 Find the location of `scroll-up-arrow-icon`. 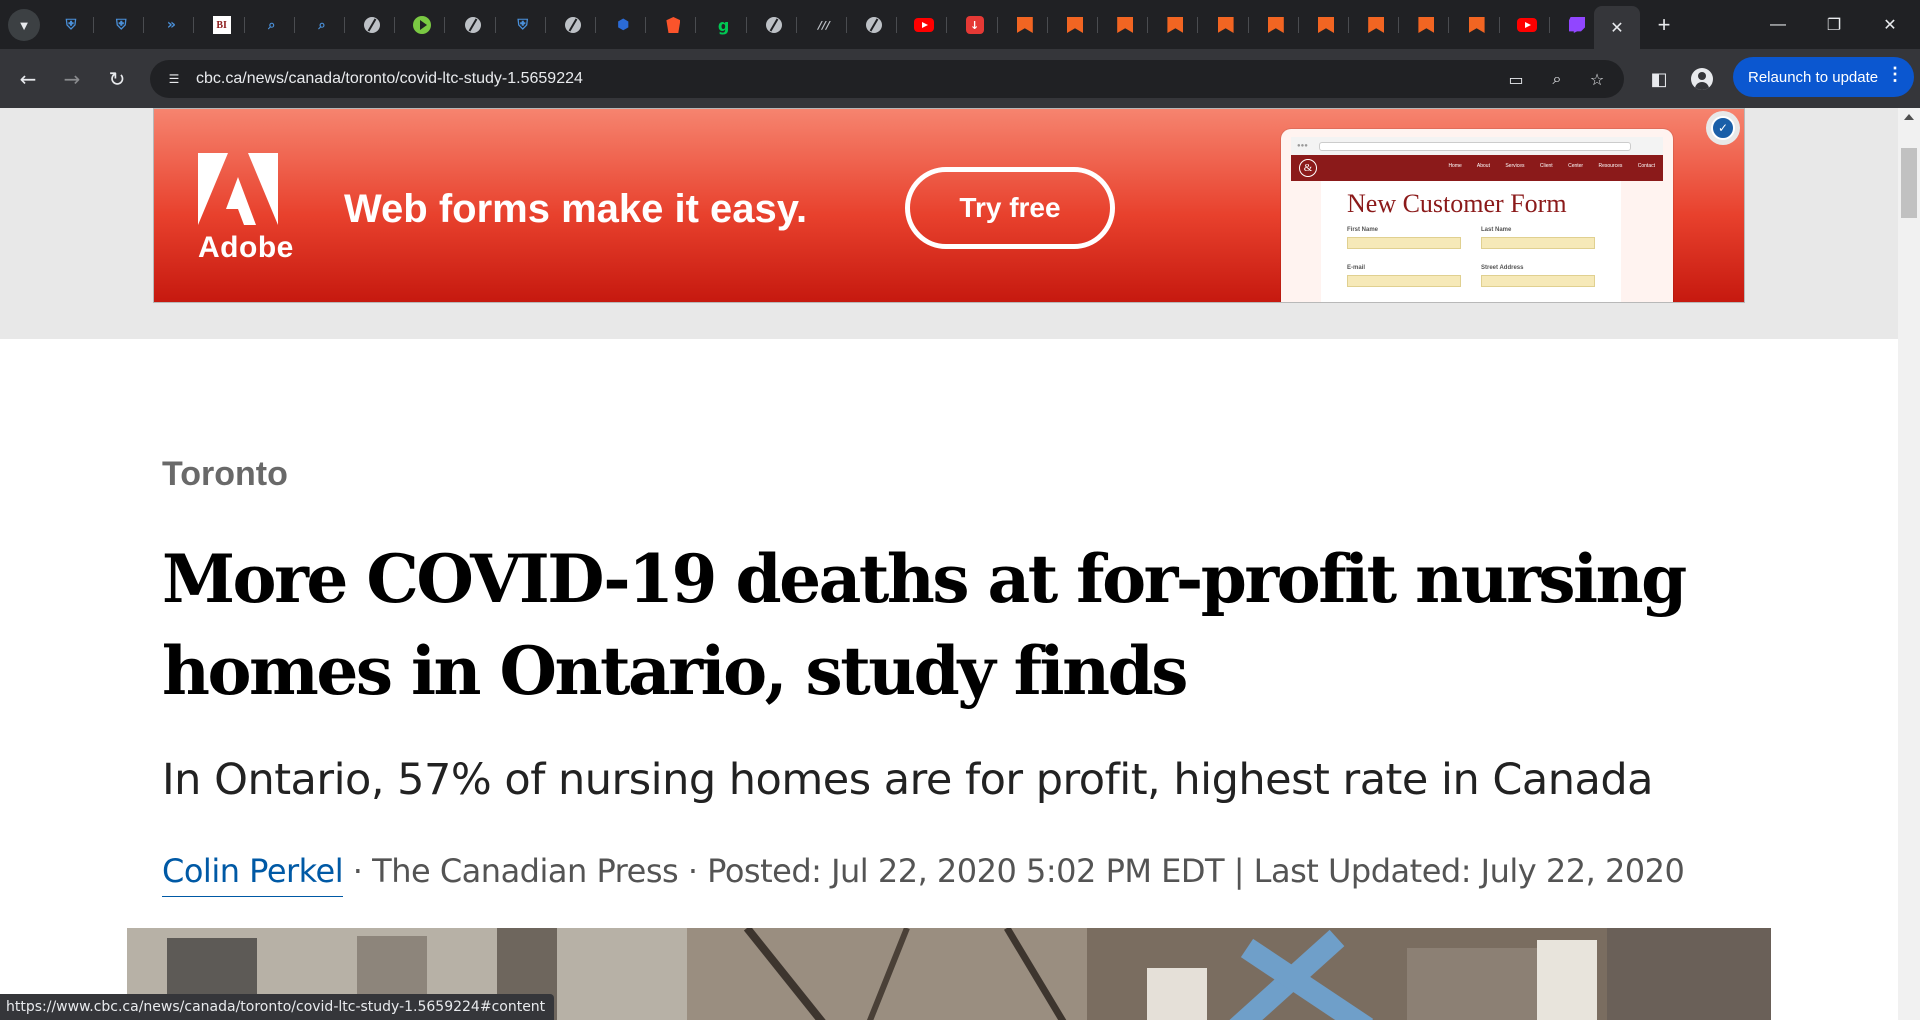

scroll-up-arrow-icon is located at coordinates (1909, 117).